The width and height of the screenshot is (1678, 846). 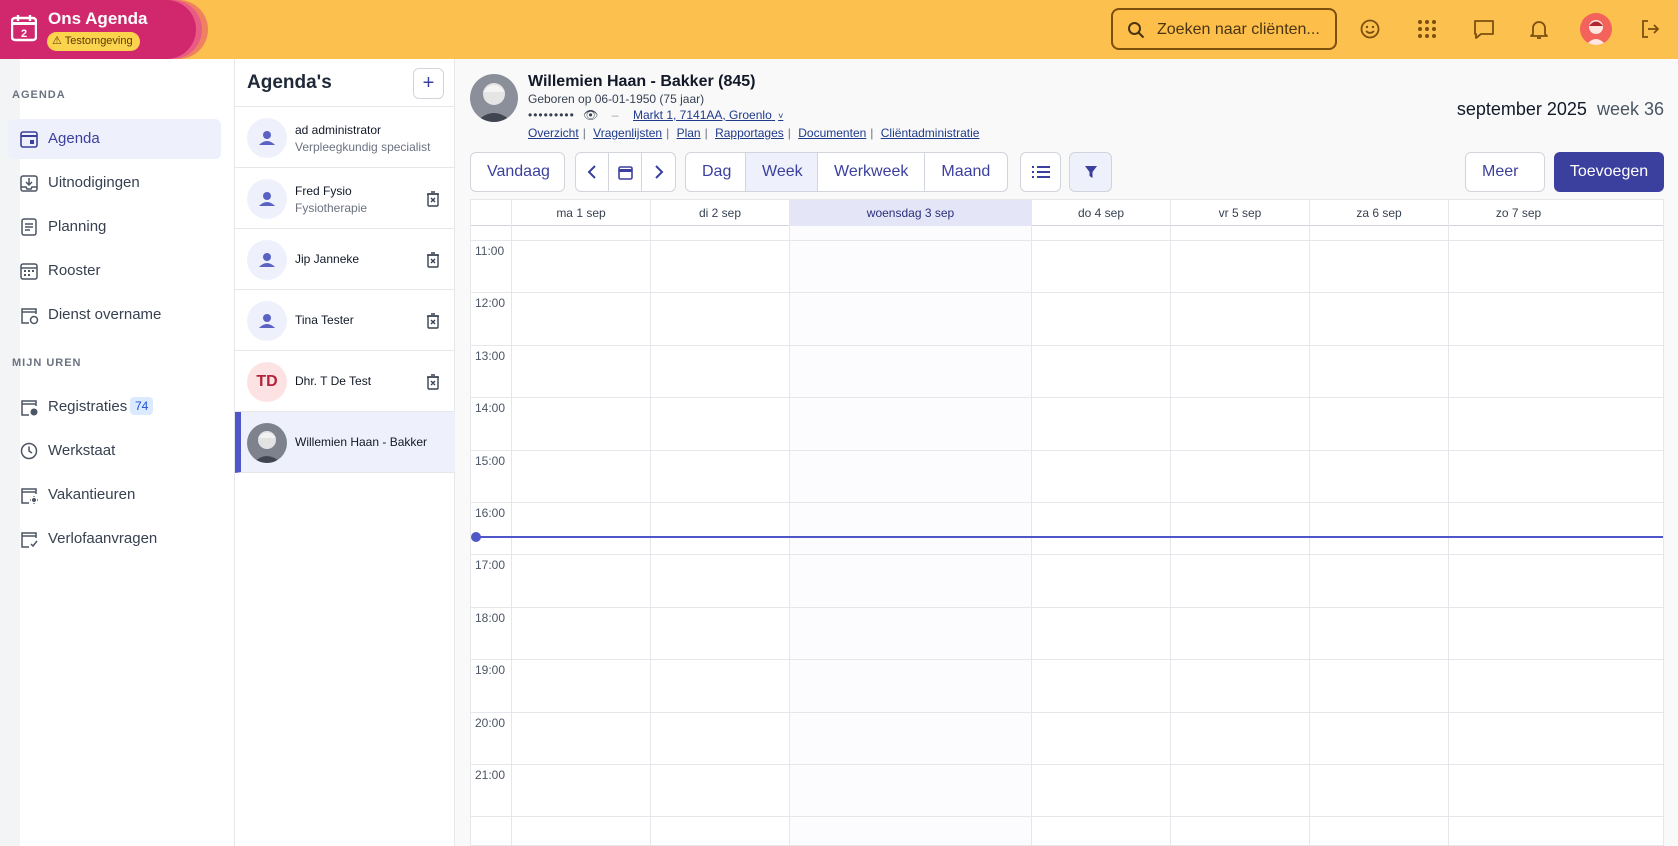 I want to click on today-label: Vandaag, so click(x=518, y=171).